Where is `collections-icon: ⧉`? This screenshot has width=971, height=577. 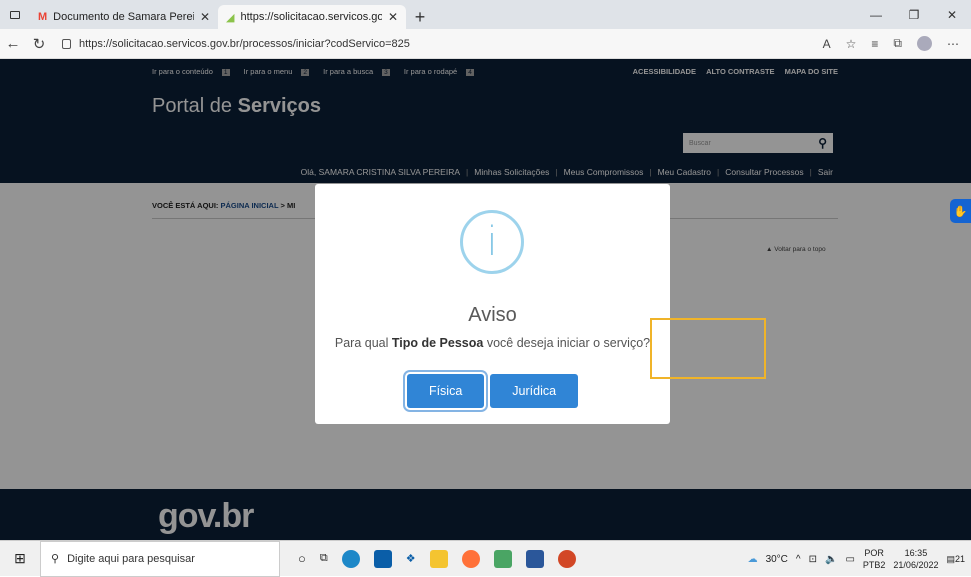 collections-icon: ⧉ is located at coordinates (897, 43).